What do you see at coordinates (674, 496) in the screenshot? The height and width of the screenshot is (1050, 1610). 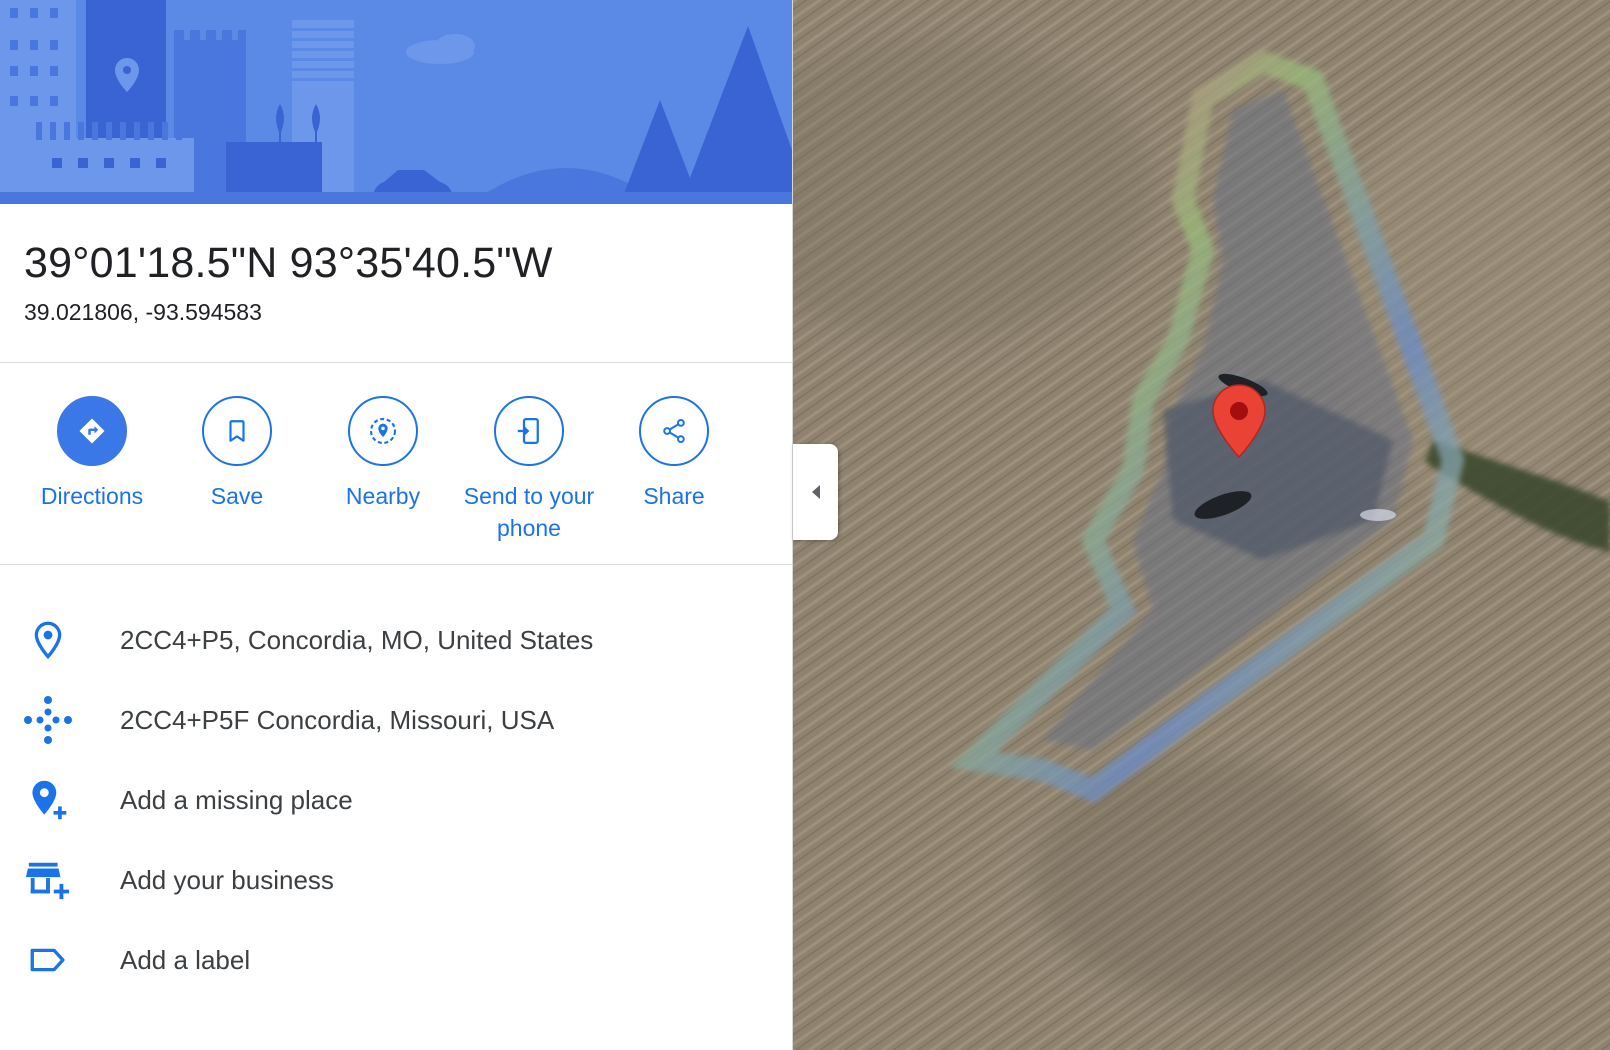 I see `share-label: Share` at bounding box center [674, 496].